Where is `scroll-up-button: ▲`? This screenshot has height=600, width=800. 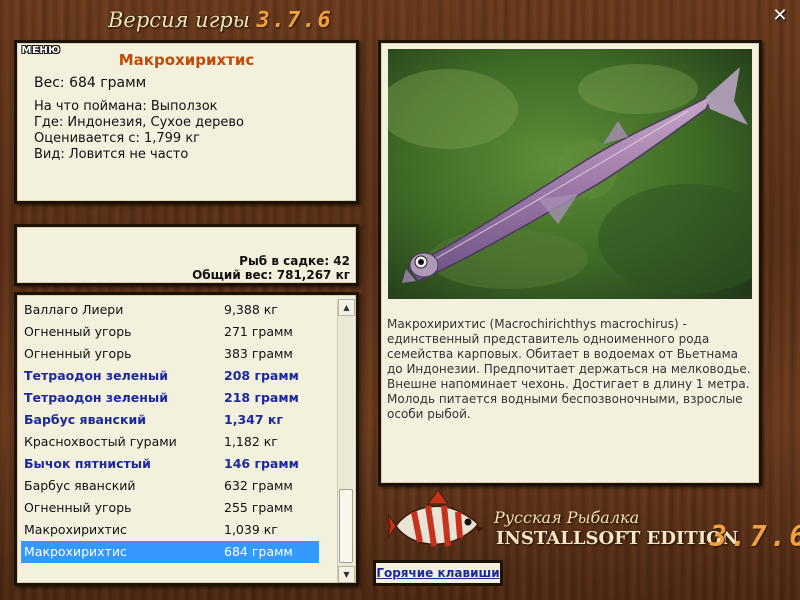 scroll-up-button: ▲ is located at coordinates (346, 307).